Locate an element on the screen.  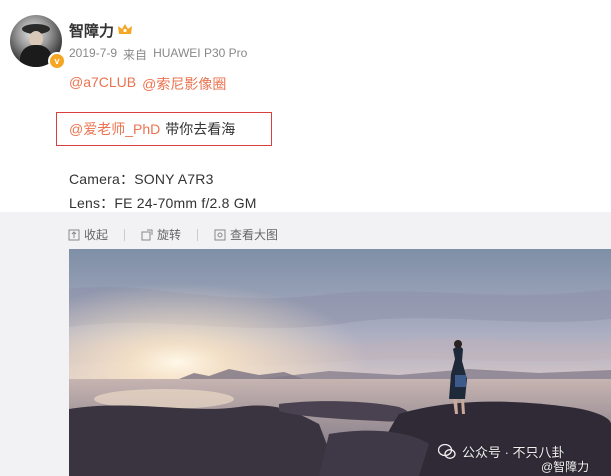
mention-sony: @索尼影像圈 is located at coordinates (184, 84).